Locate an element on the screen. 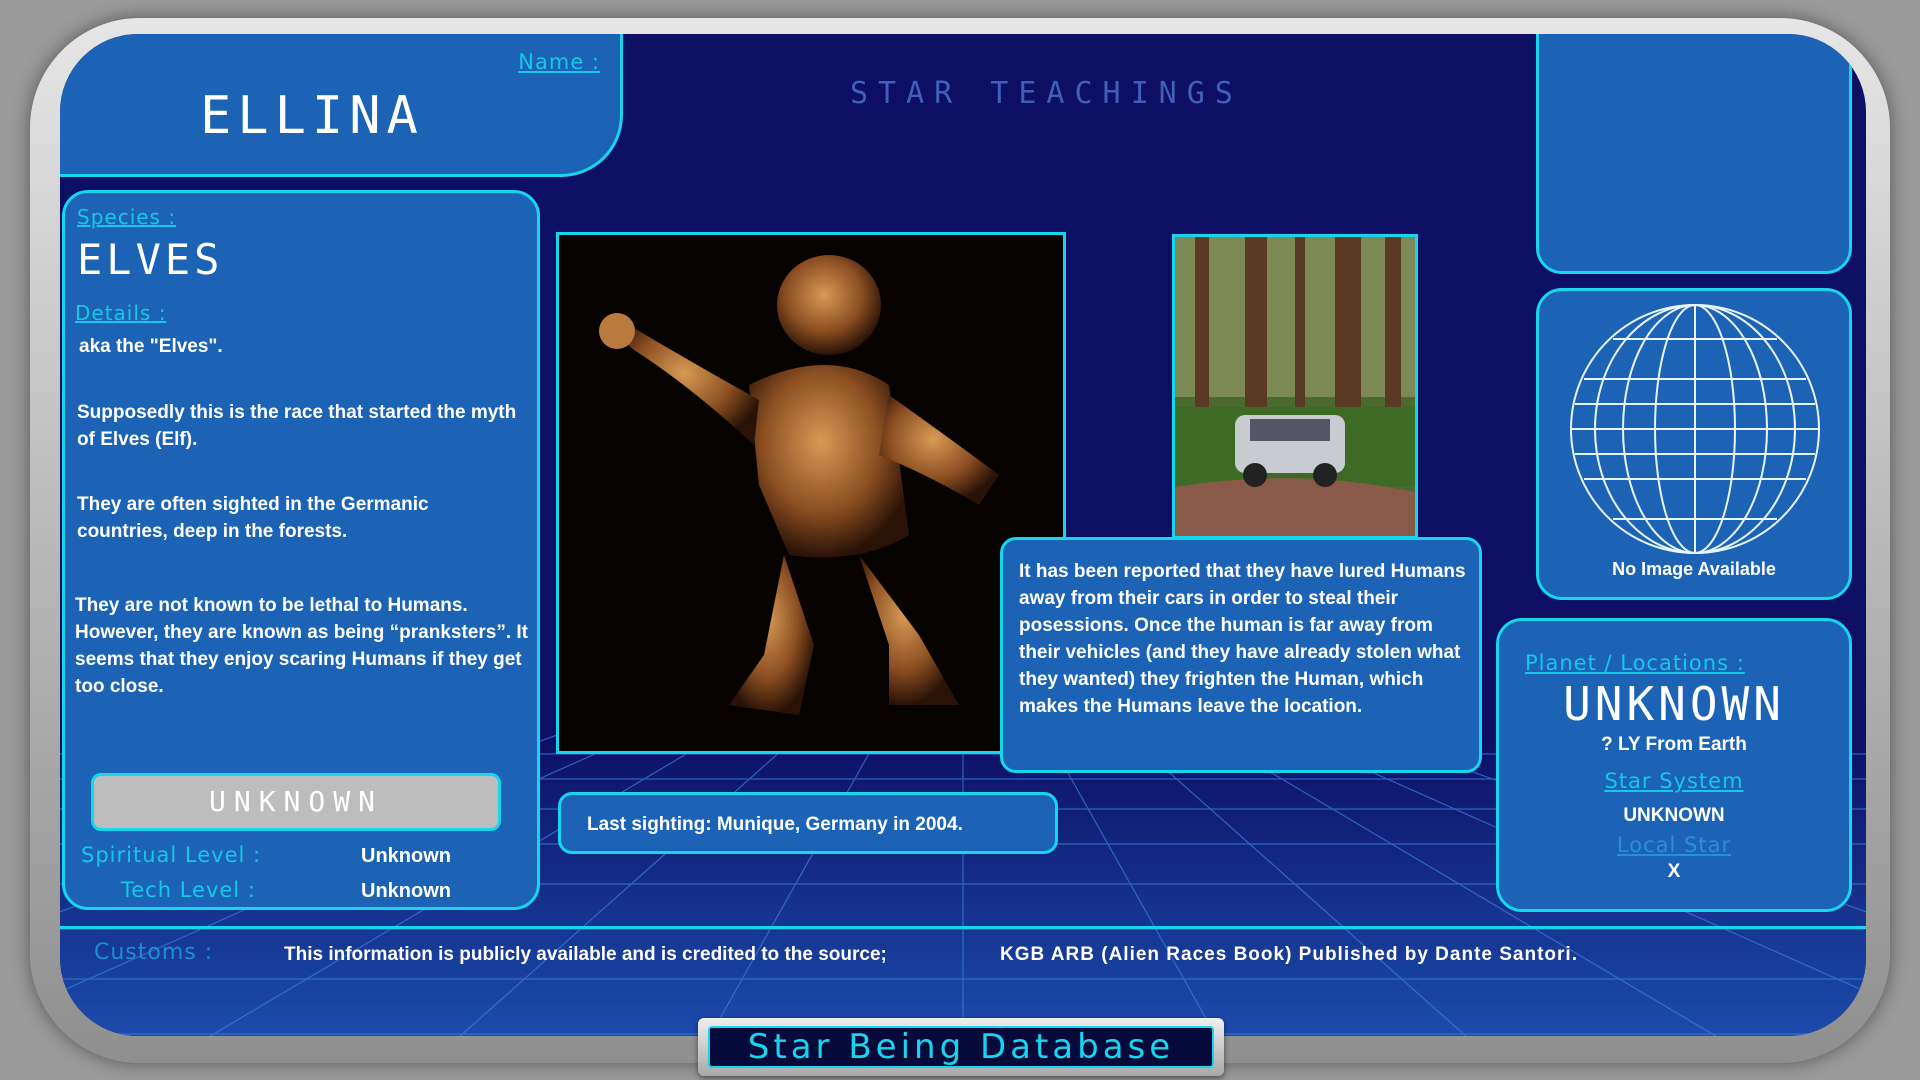  planet-location-value: UNKNOWN is located at coordinates (1674, 704).